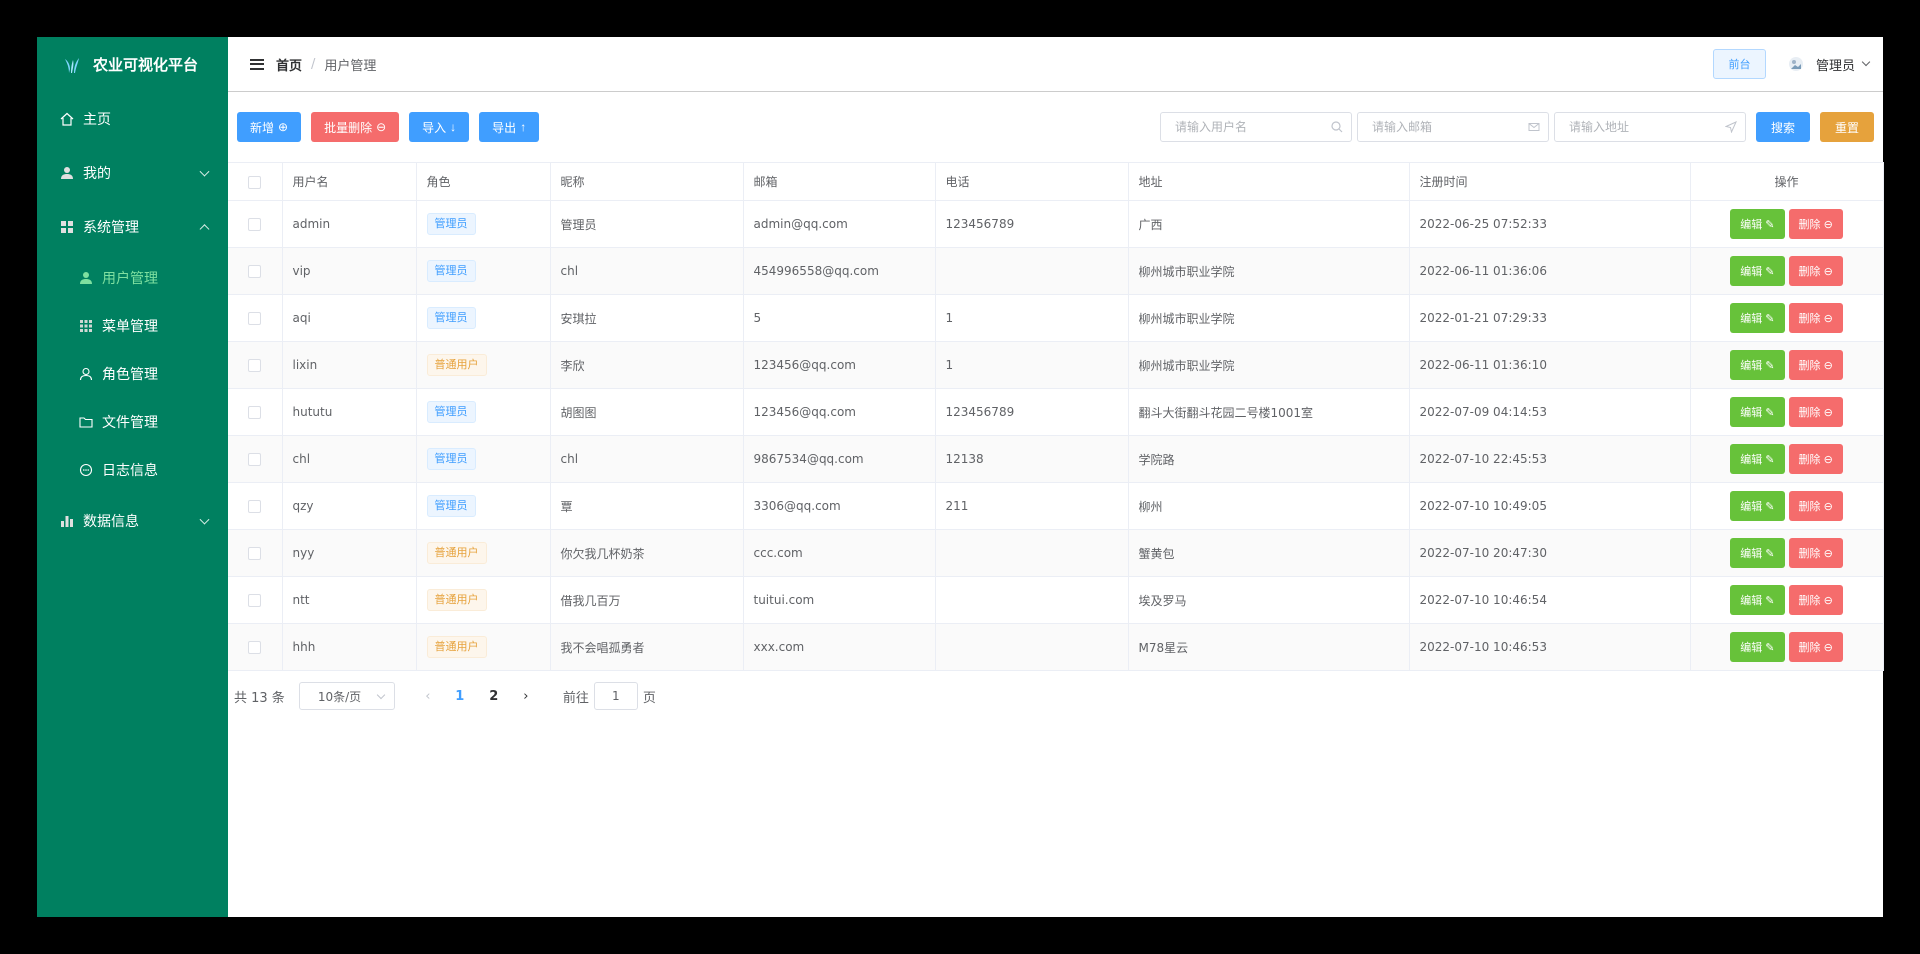 The height and width of the screenshot is (954, 1920). I want to click on batch-delete-button: 批量删除 ⊖, so click(355, 127).